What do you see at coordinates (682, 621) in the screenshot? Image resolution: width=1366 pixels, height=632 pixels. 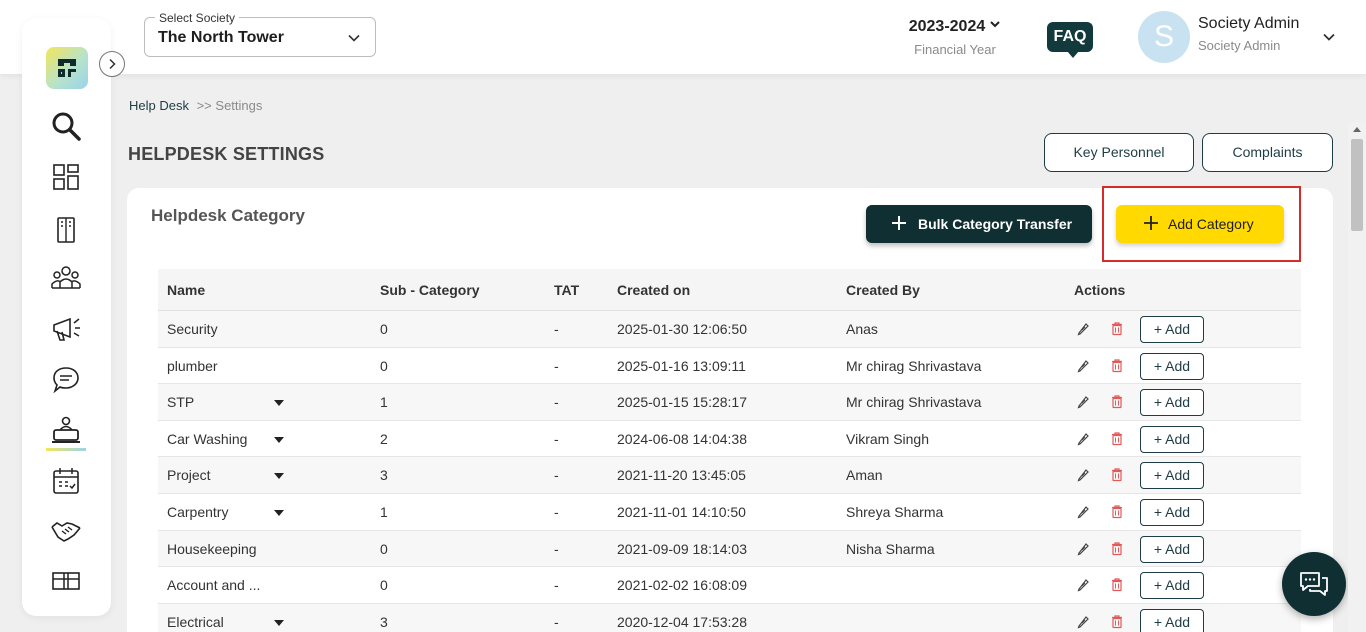 I see `cell-created-on: 2020-12-04 17:53:28` at bounding box center [682, 621].